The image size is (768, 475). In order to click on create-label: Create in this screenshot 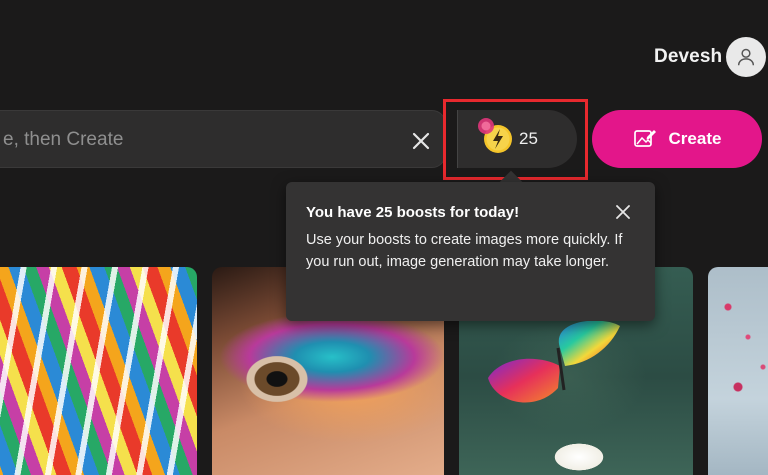, I will do `click(695, 138)`.